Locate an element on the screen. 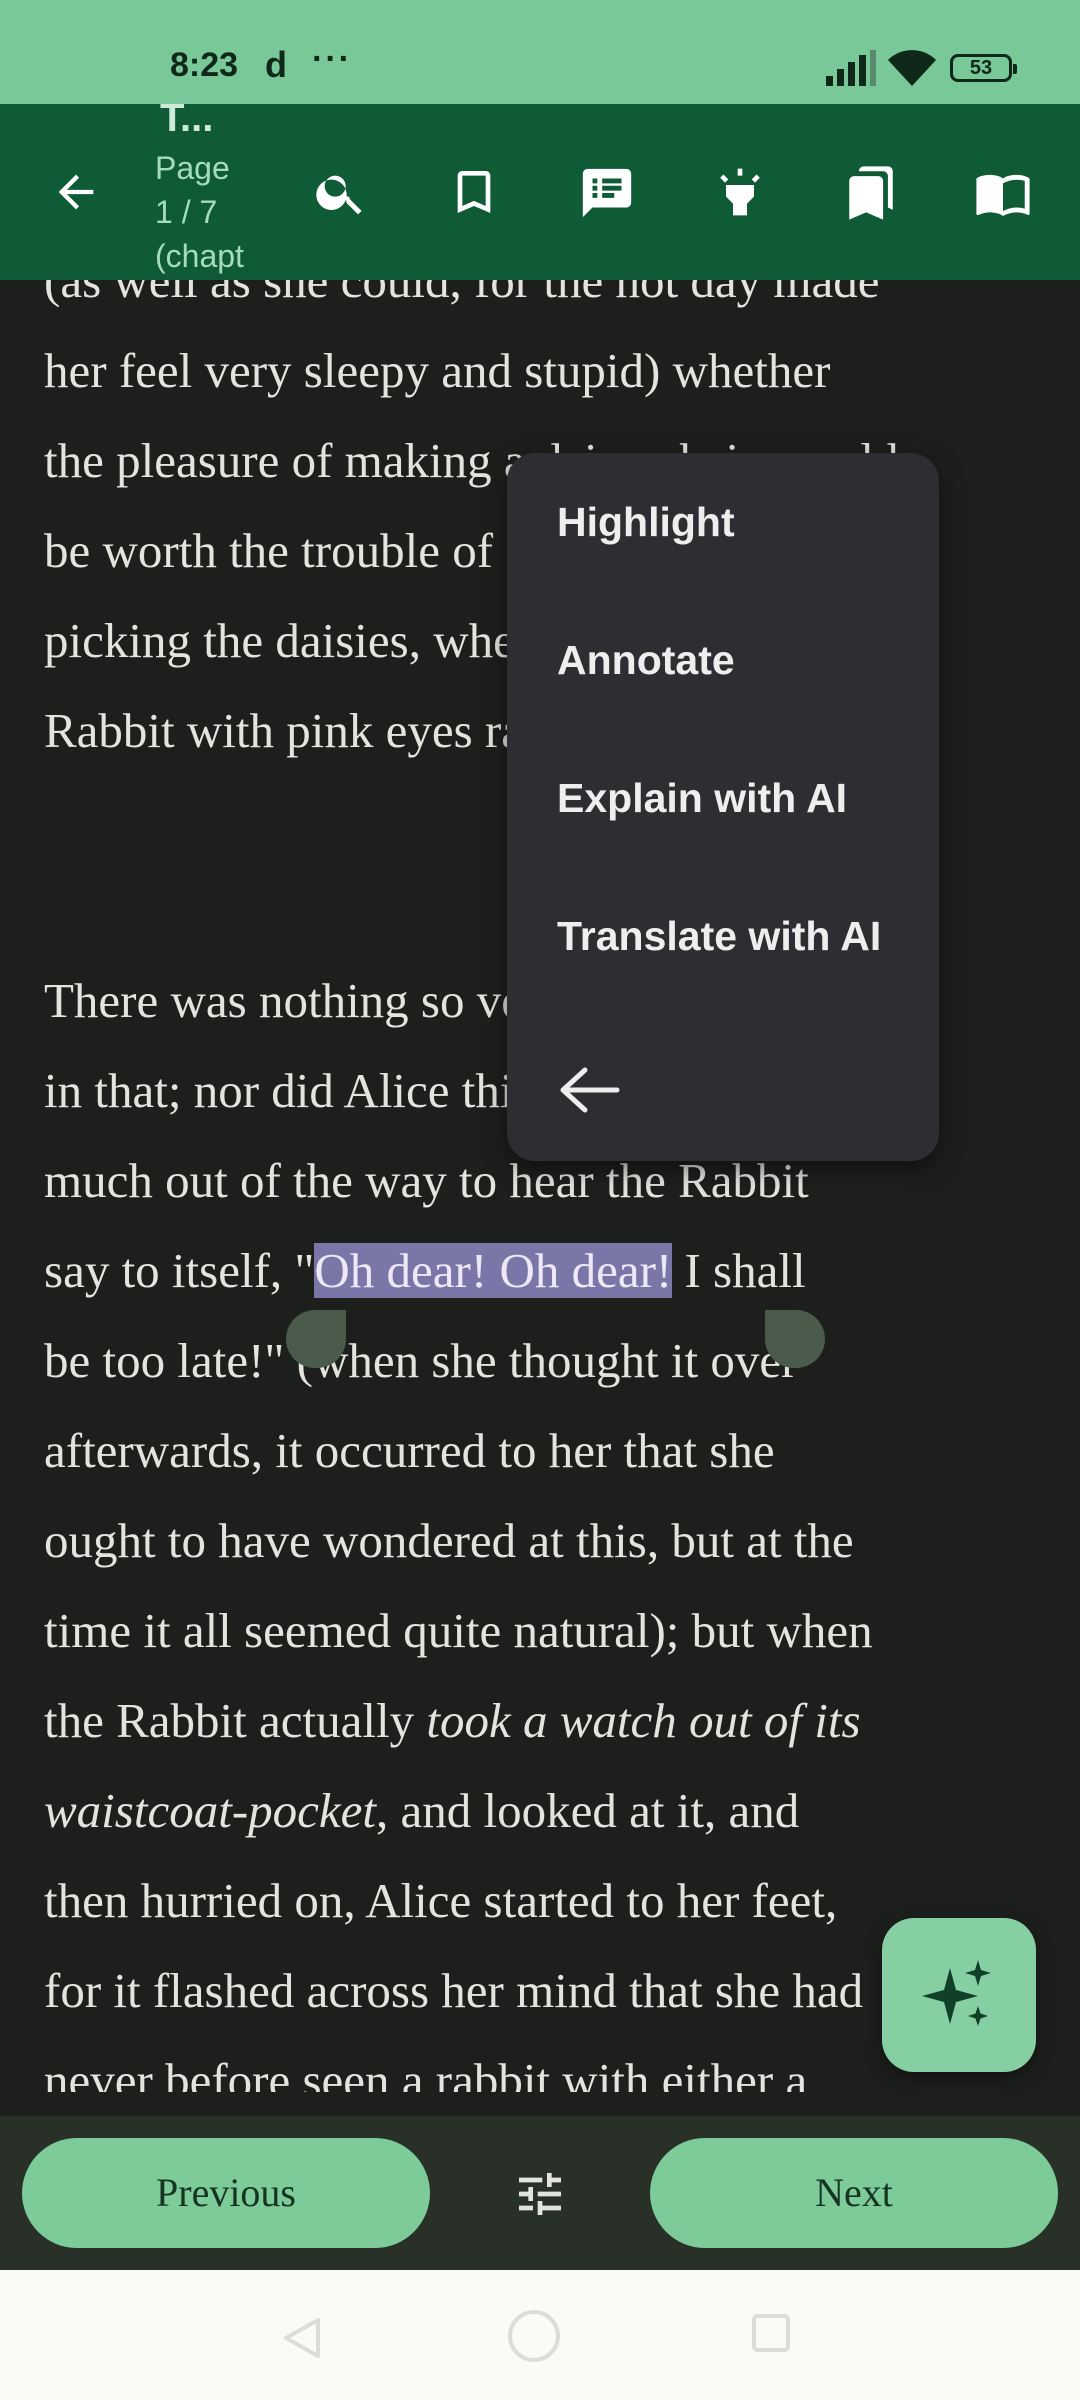  text-line: waistcoat-pocket, and looked at it, and is located at coordinates (421, 1810).